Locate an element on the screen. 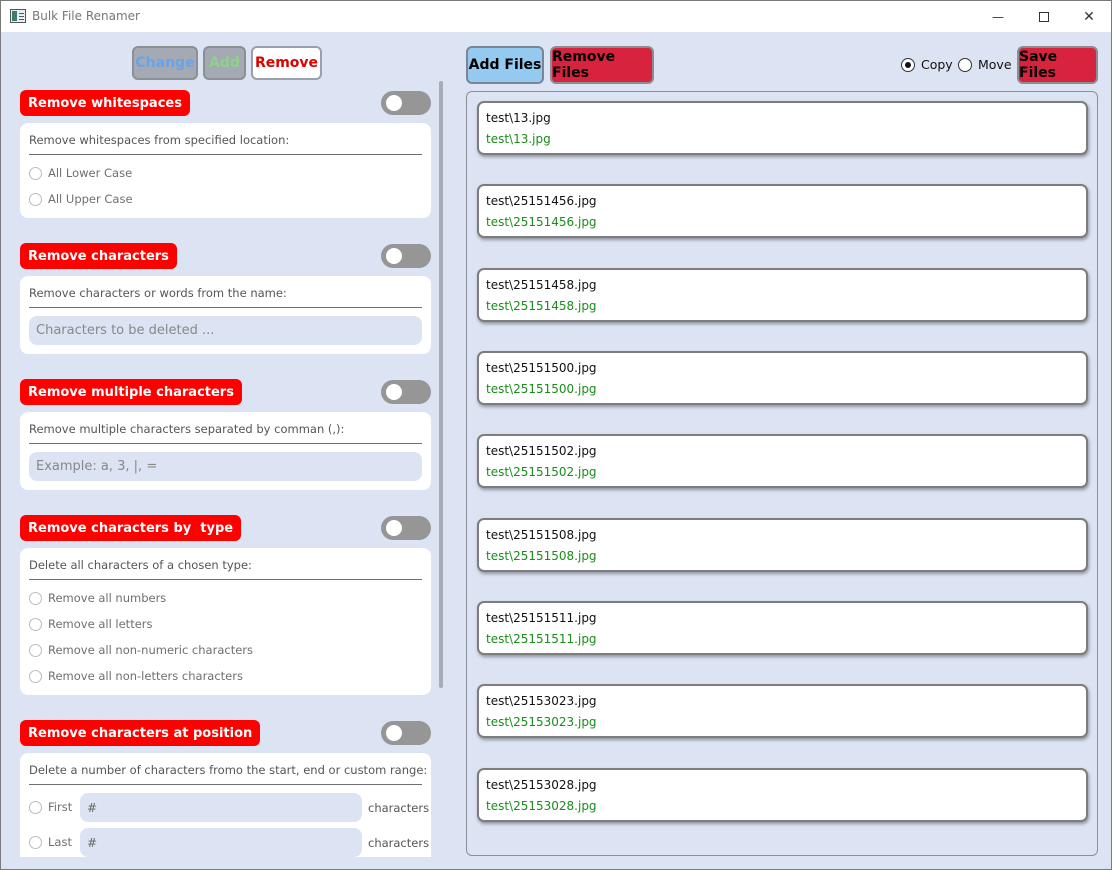 This screenshot has height=870, width=1112. radio-all-lower-case: All Lower Case is located at coordinates (80, 173).